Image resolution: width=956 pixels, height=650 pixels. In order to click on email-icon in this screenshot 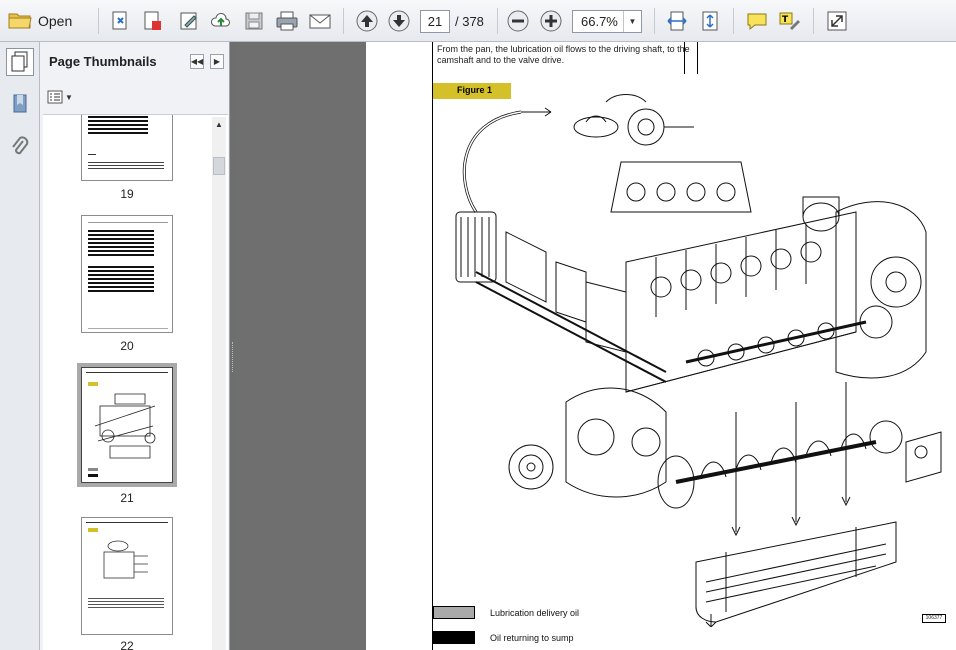, I will do `click(320, 21)`.